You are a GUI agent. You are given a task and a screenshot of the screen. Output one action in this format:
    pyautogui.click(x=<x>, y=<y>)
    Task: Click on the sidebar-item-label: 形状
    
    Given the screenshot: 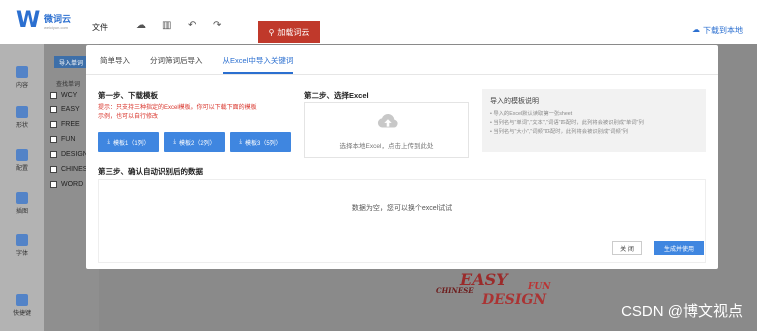 What is the action you would take?
    pyautogui.click(x=21, y=126)
    